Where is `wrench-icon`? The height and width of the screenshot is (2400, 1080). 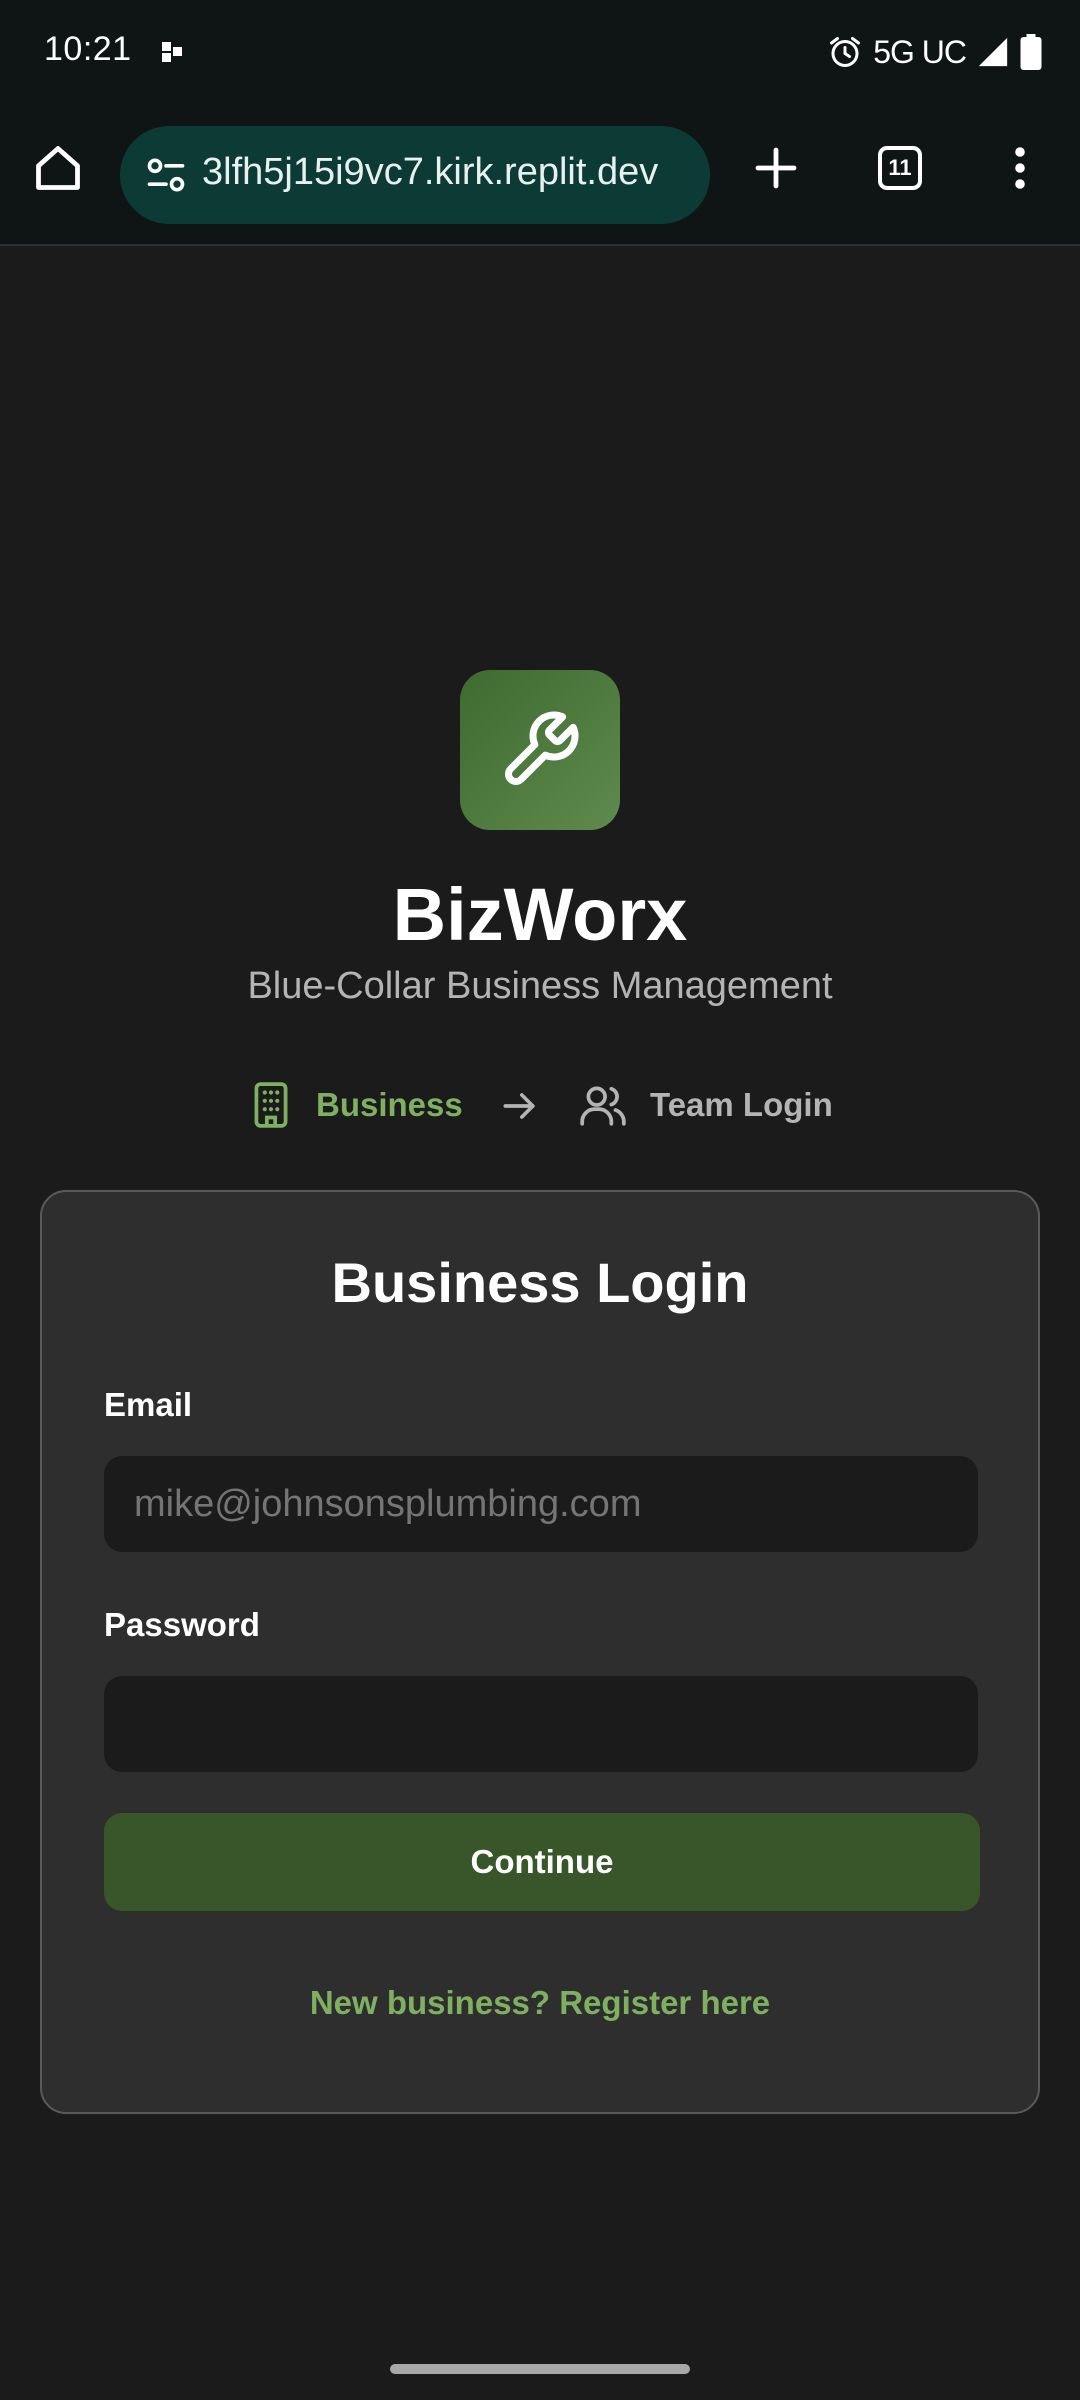 wrench-icon is located at coordinates (542, 748).